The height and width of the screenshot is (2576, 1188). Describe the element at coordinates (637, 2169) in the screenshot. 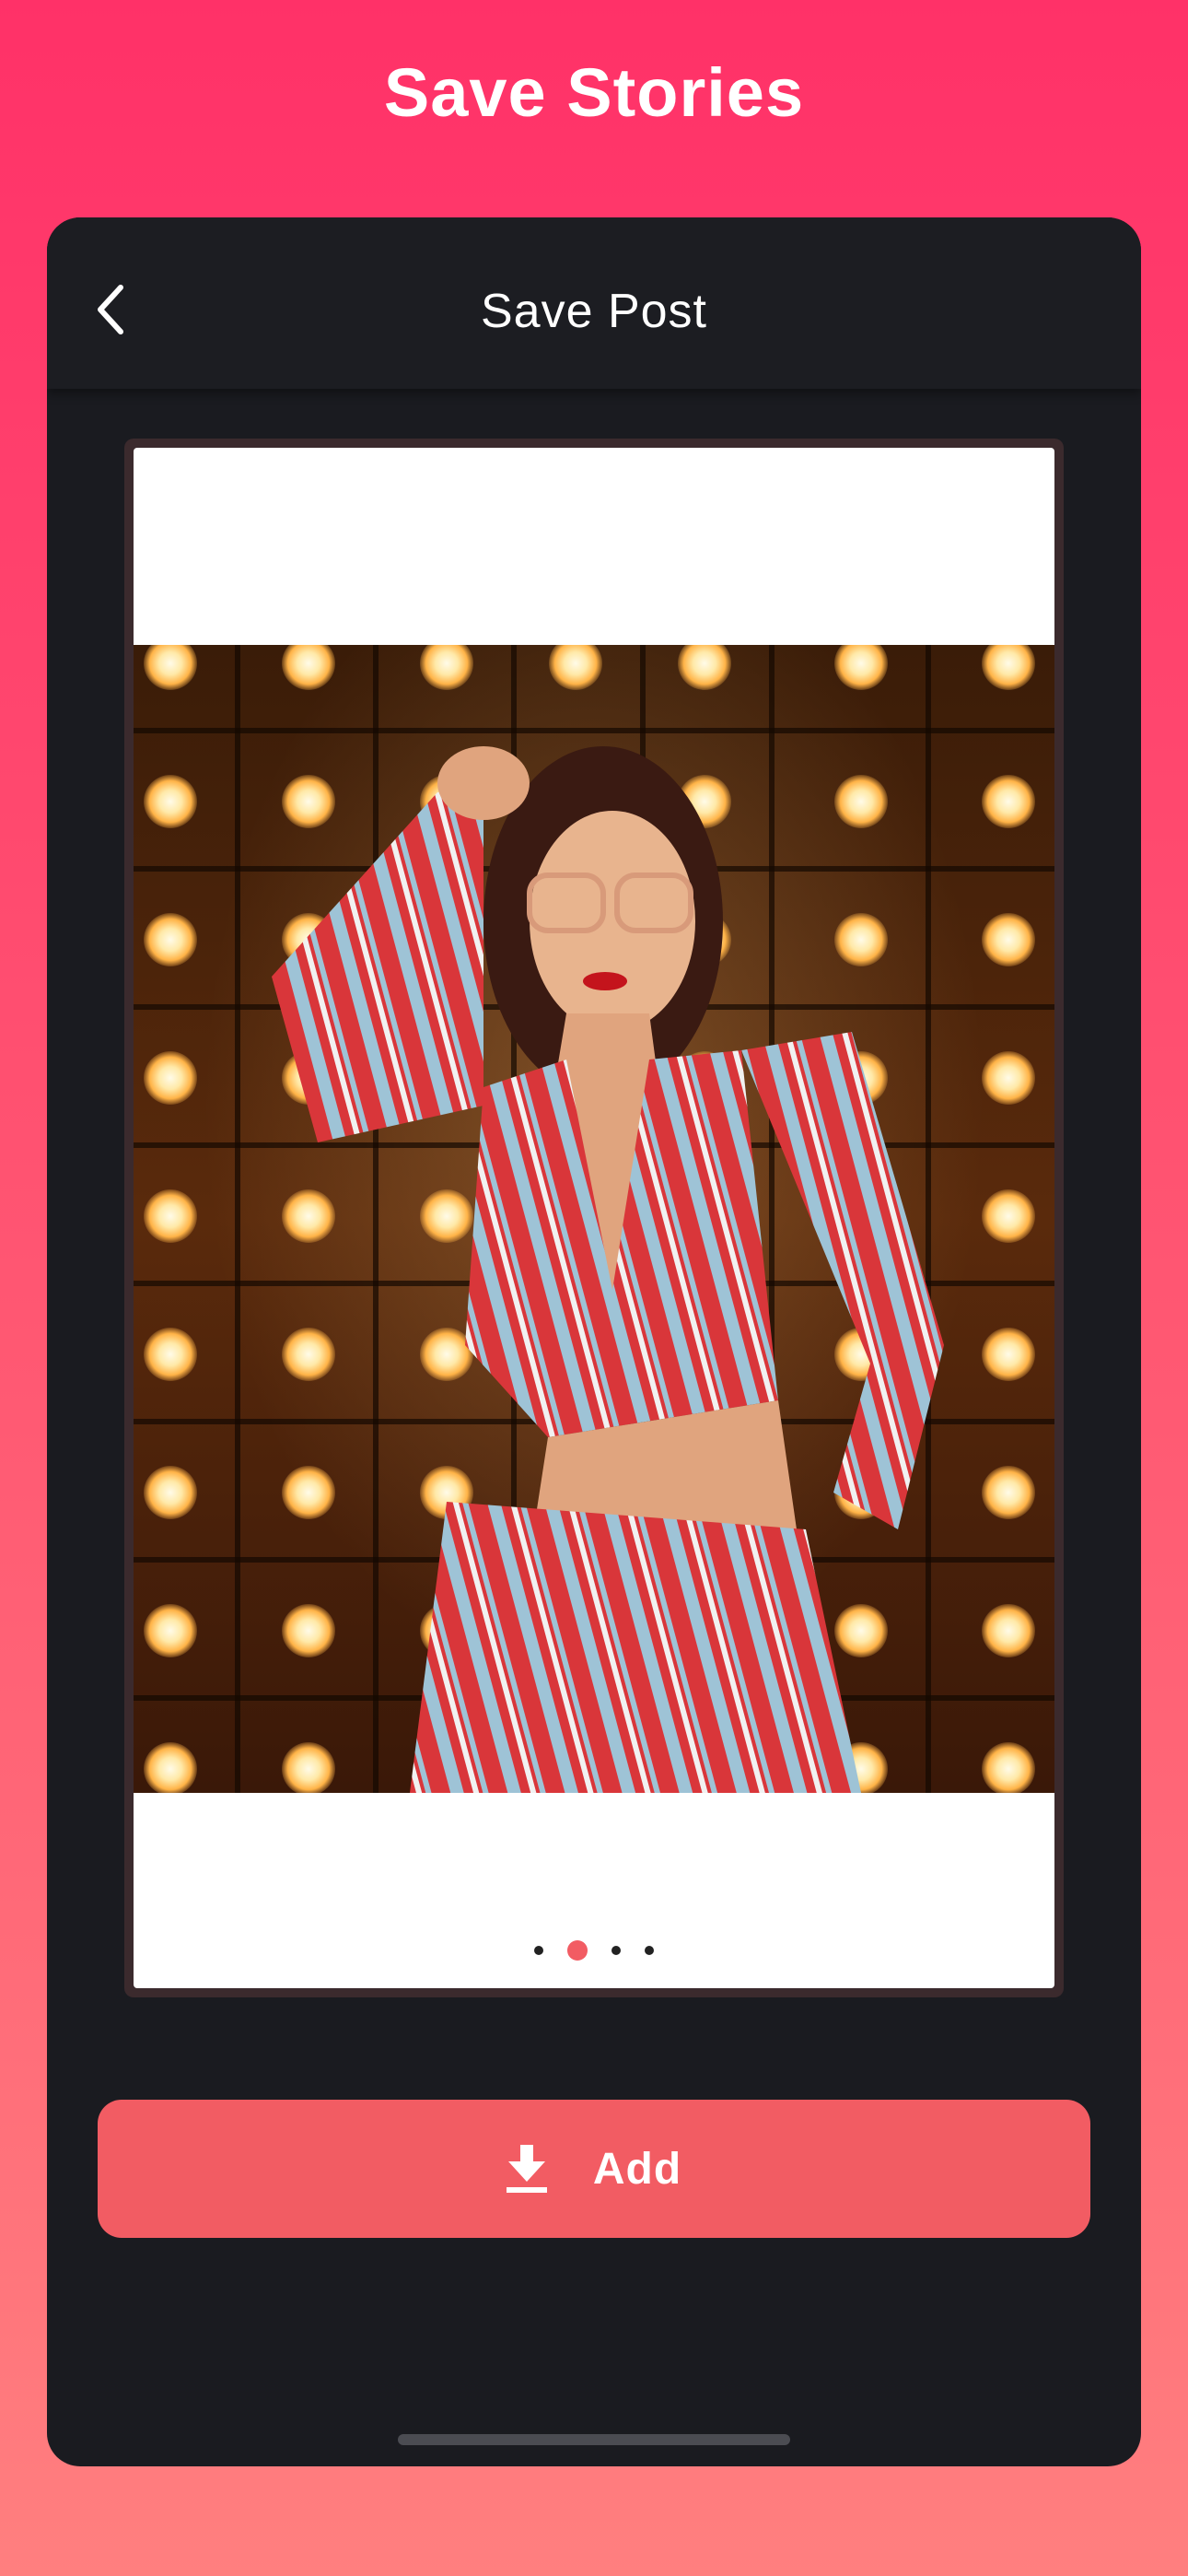

I see `add-button-label: Add` at that location.